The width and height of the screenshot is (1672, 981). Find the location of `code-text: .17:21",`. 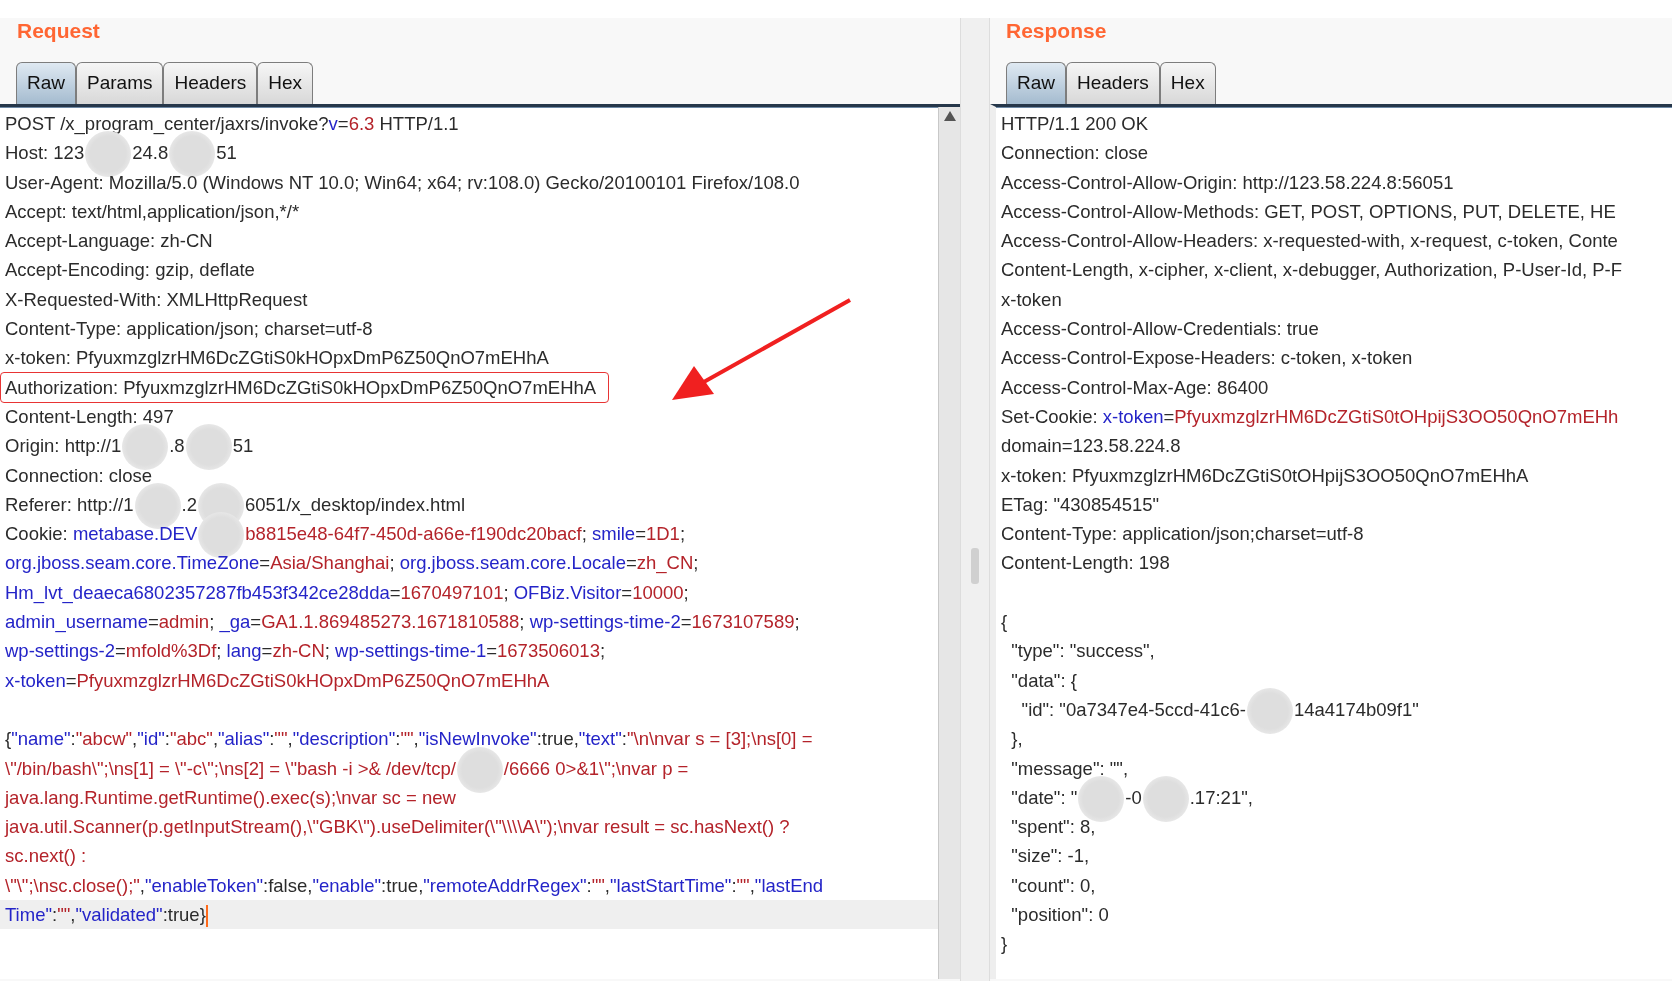

code-text: .17:21", is located at coordinates (1221, 797).